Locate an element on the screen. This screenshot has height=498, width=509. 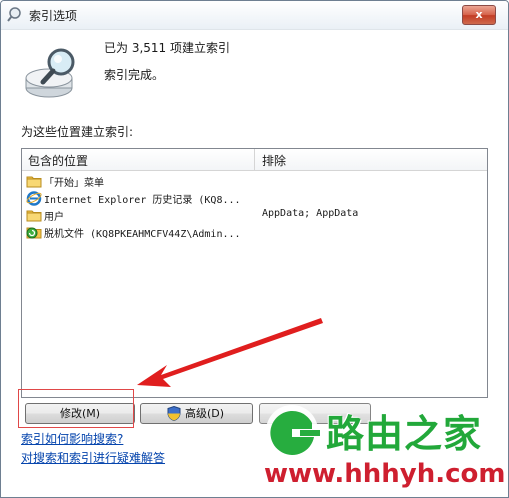
locations-label: 为这些位置建立索引: is located at coordinates (77, 132).